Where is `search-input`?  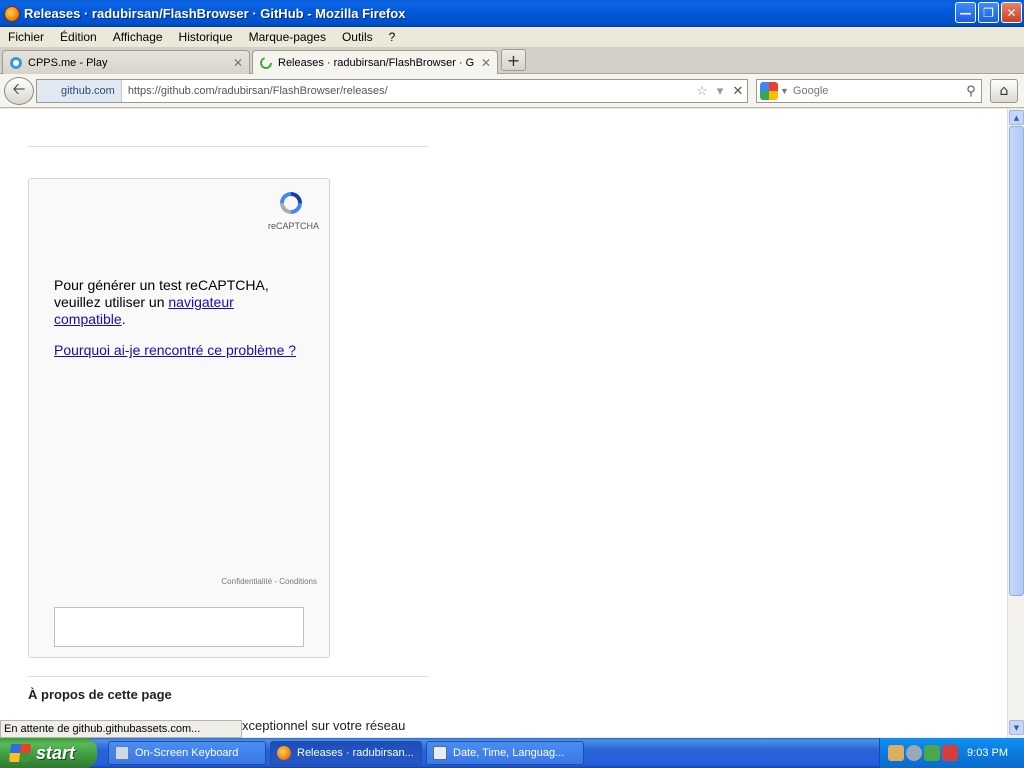 search-input is located at coordinates (876, 91).